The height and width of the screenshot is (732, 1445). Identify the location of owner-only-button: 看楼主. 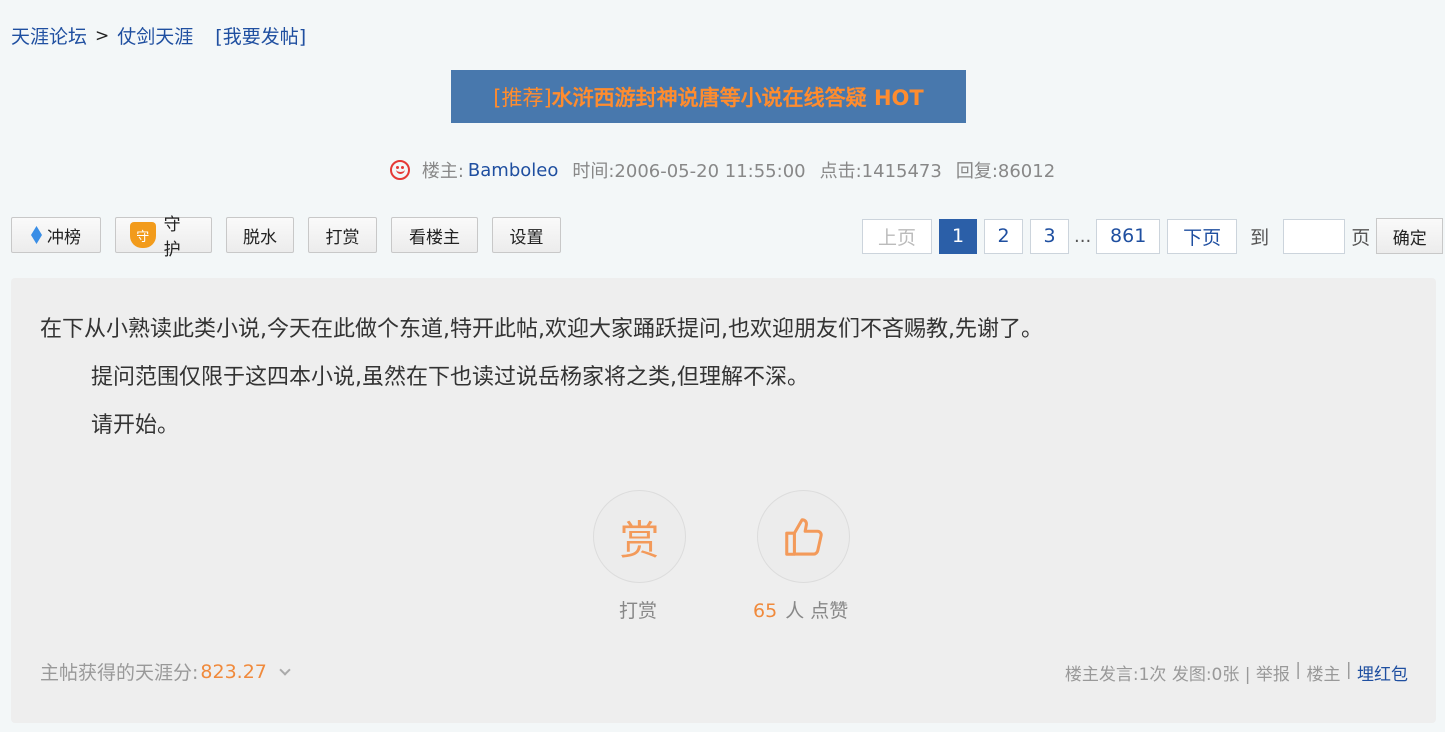
(434, 235).